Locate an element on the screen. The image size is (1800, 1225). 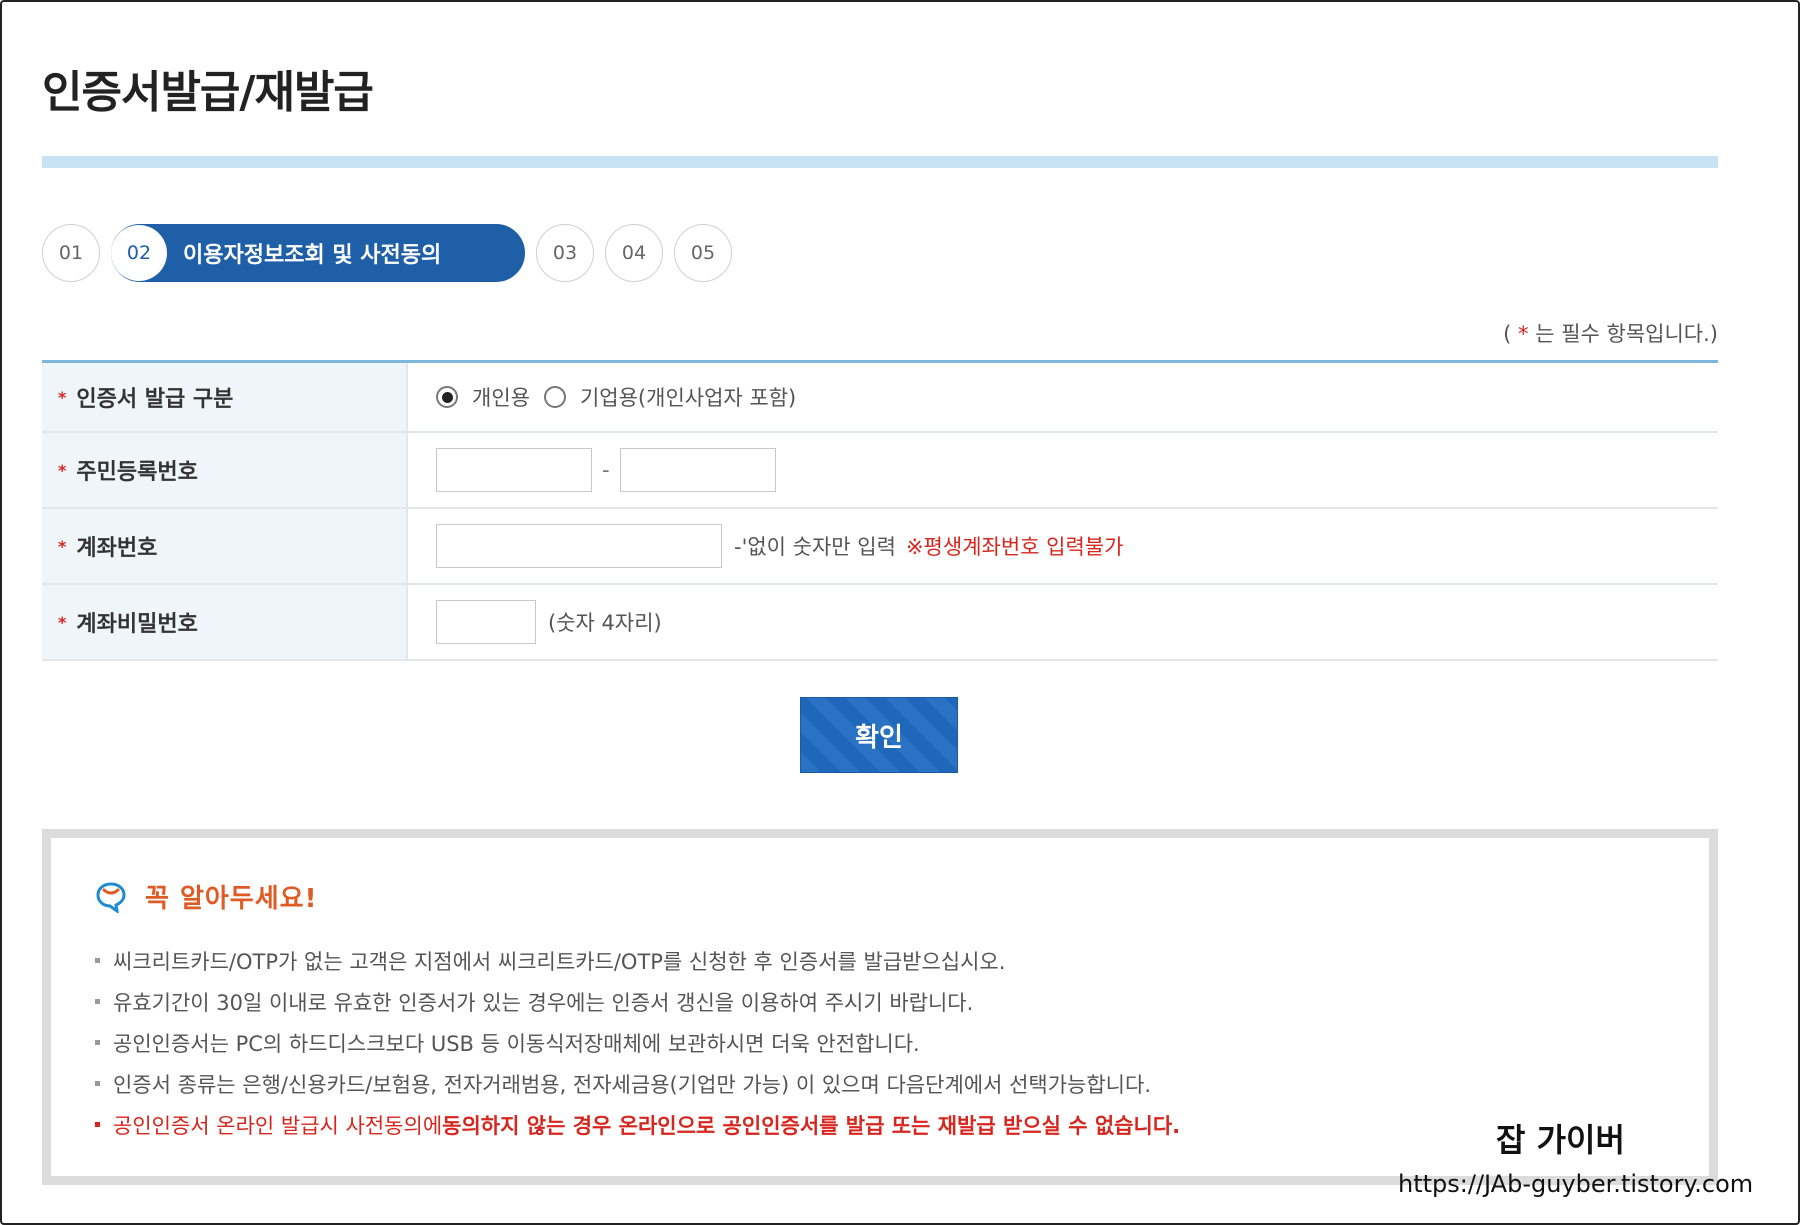
step-03: 03 is located at coordinates (565, 253).